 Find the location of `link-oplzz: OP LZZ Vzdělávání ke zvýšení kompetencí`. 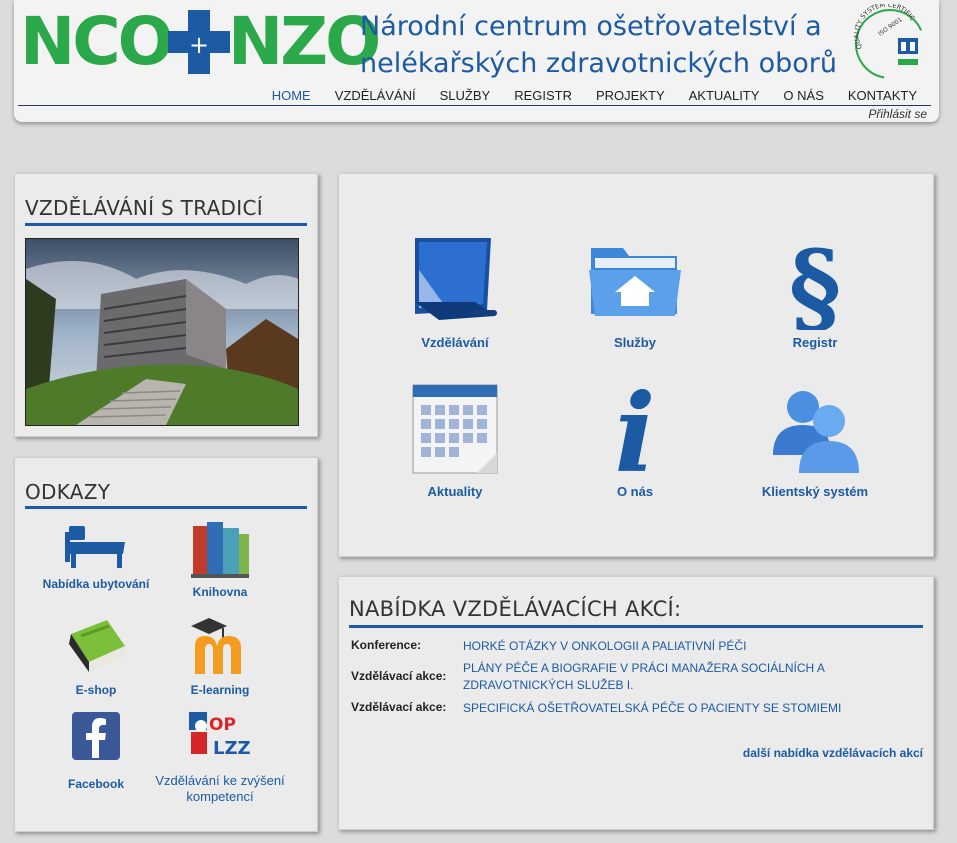

link-oplzz: OP LZZ Vzdělávání ke zvýšení kompetencí is located at coordinates (220, 757).